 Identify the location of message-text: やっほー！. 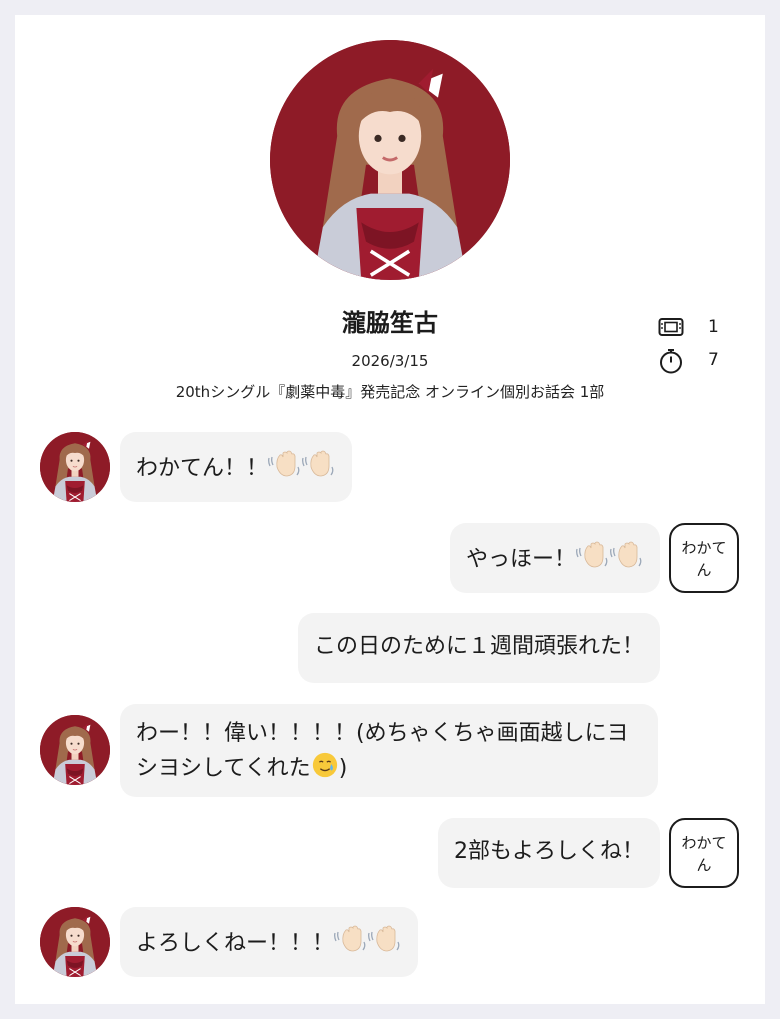
(520, 559).